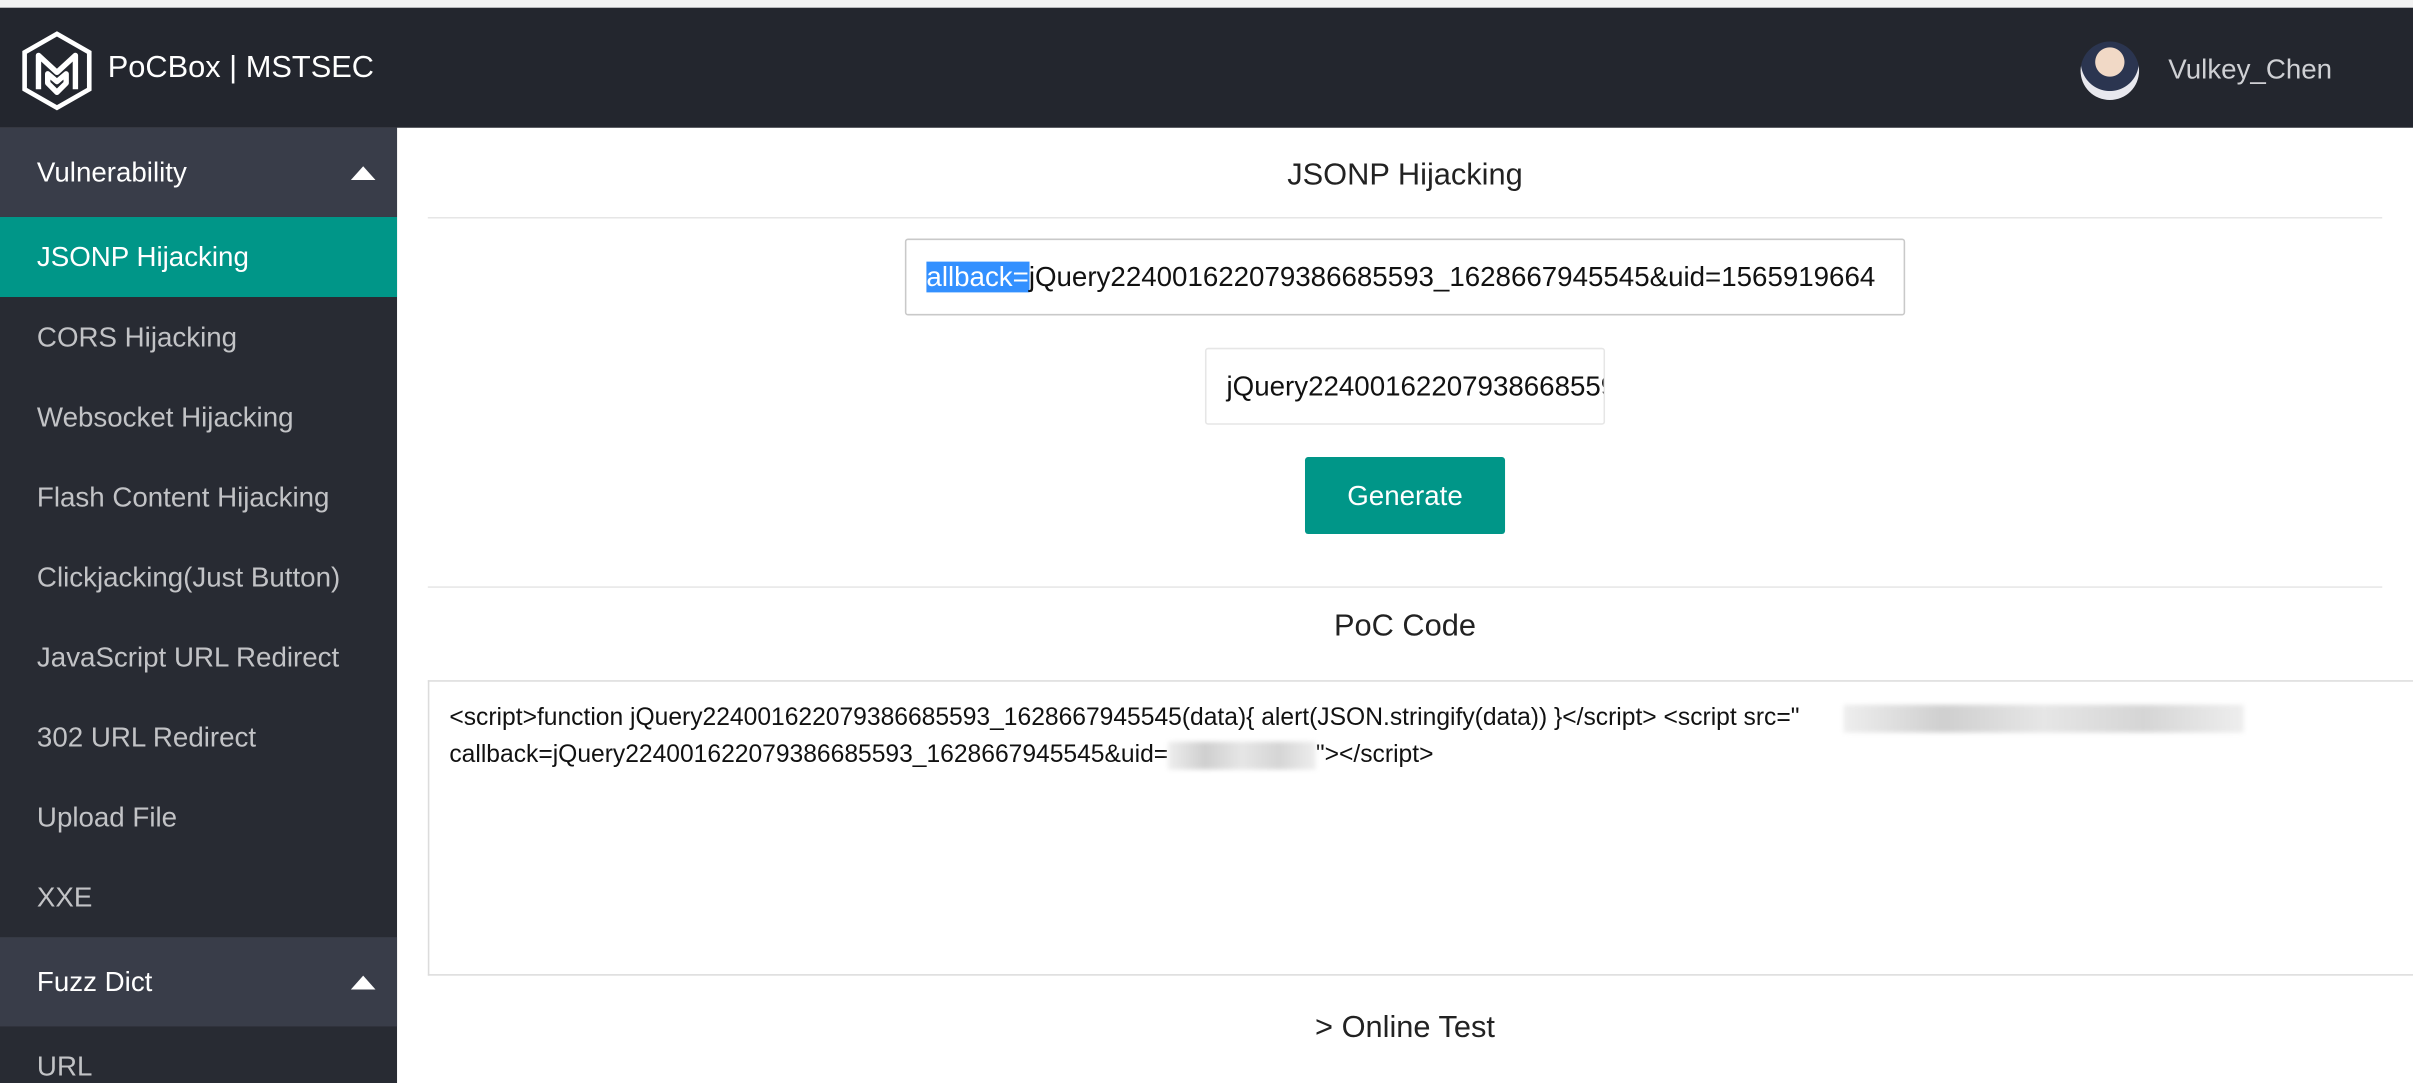  What do you see at coordinates (94, 982) in the screenshot?
I see `group-label: Fuzz Dict` at bounding box center [94, 982].